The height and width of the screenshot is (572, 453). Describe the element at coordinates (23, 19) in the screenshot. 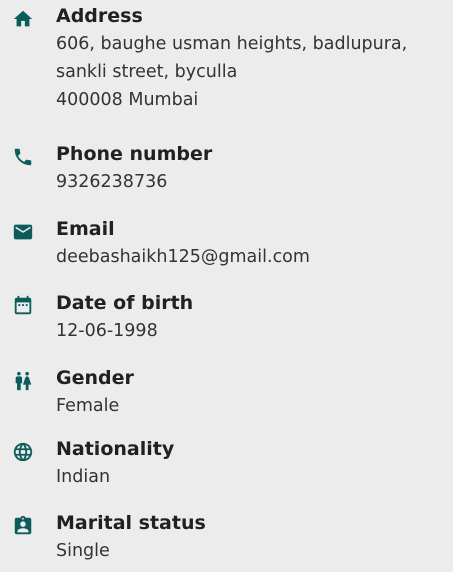

I see `home-icon` at that location.